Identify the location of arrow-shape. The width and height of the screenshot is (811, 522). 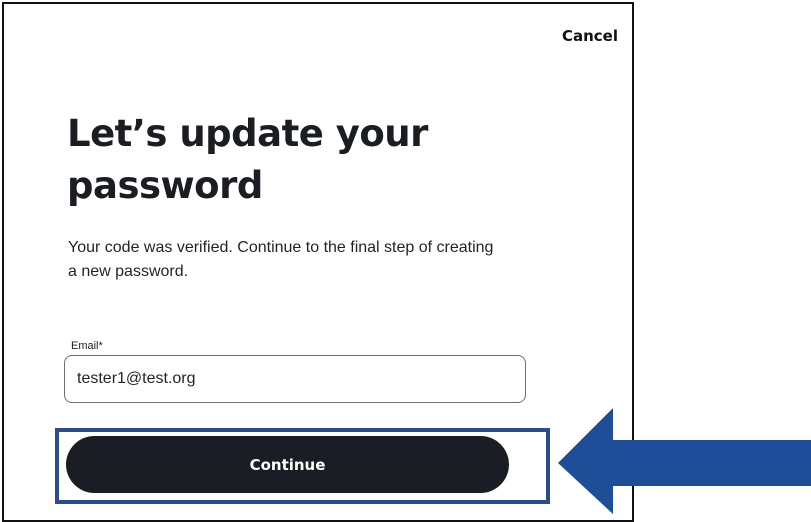
(684, 461).